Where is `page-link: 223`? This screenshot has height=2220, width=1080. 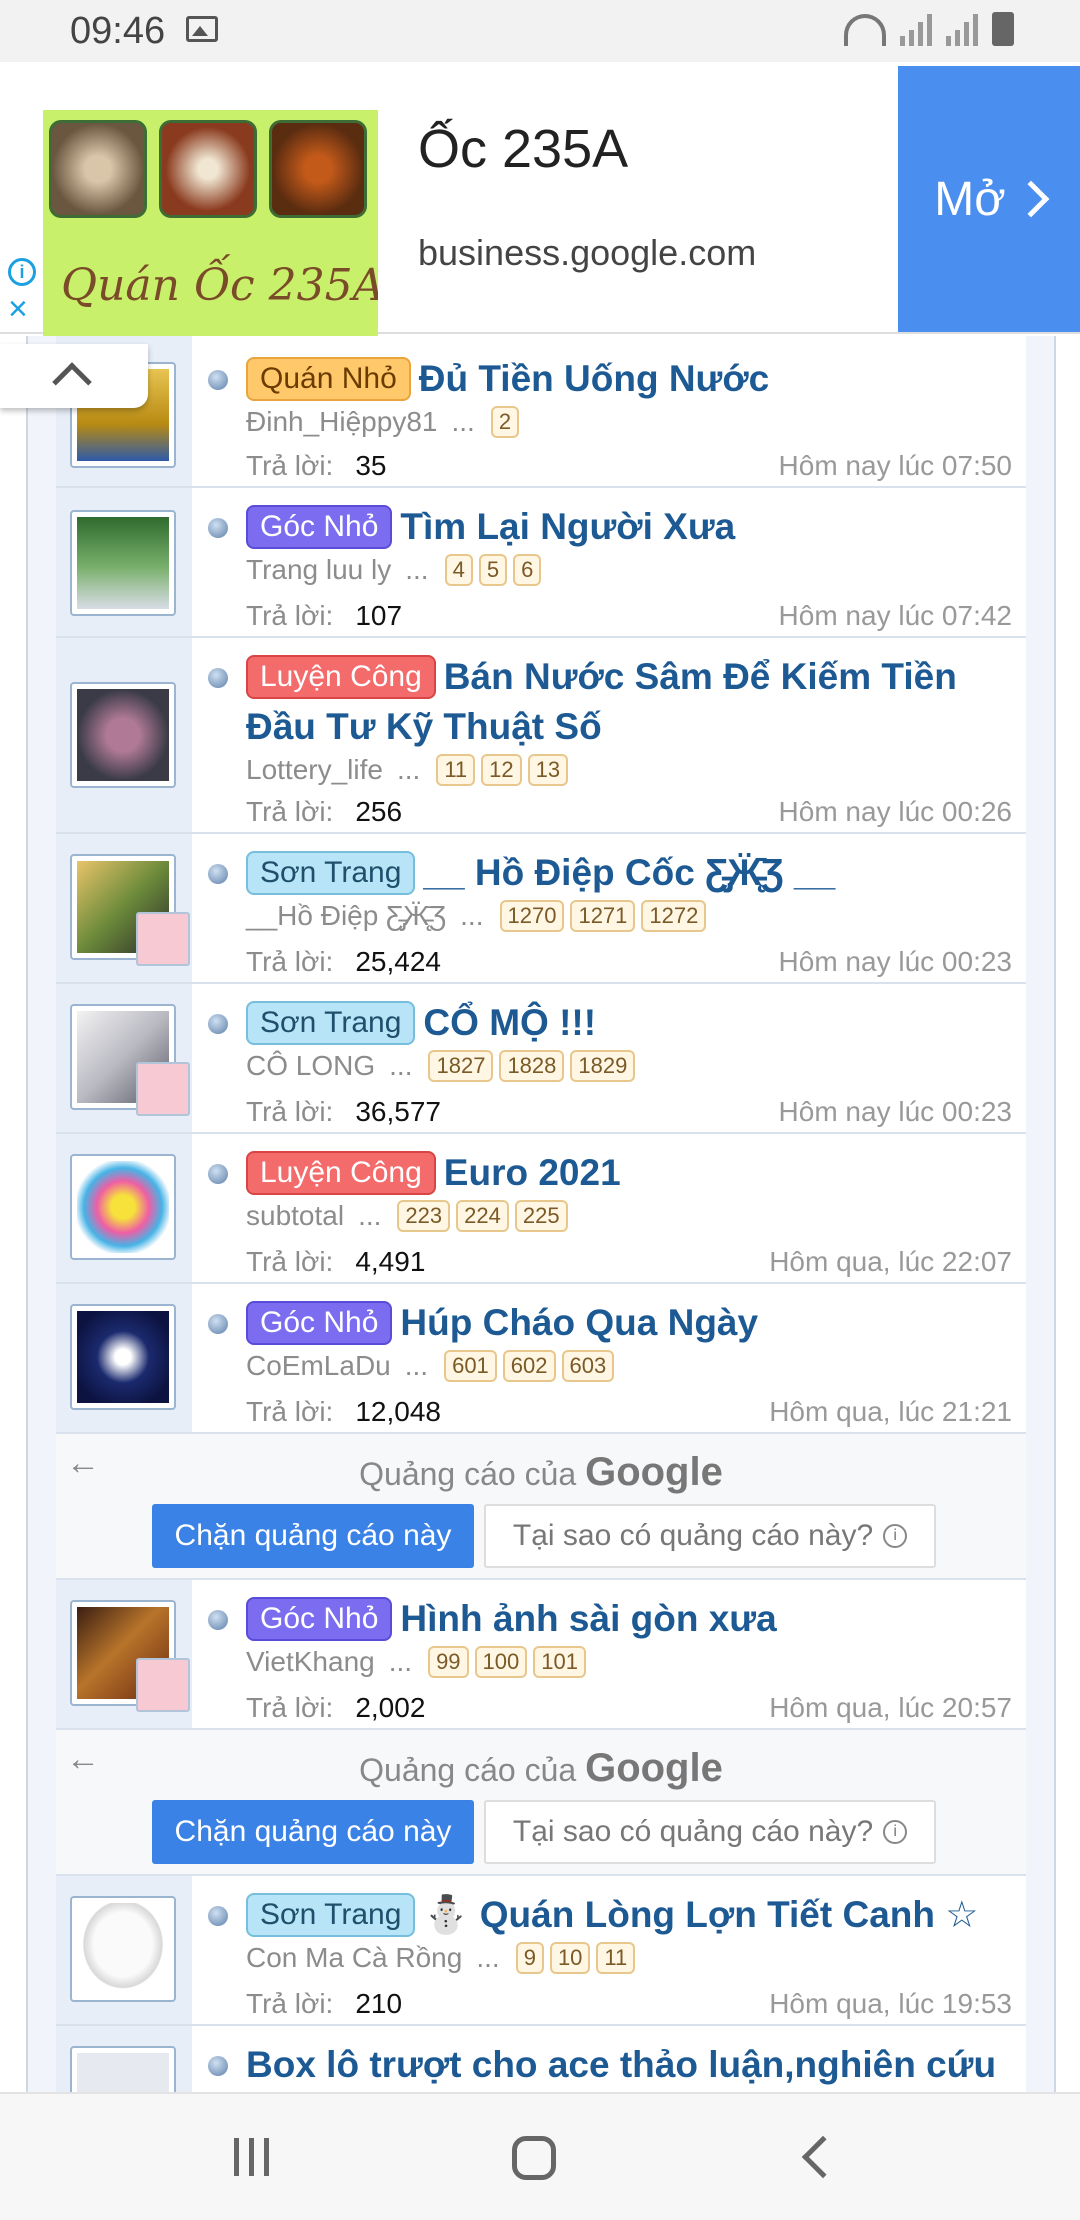 page-link: 223 is located at coordinates (424, 1216).